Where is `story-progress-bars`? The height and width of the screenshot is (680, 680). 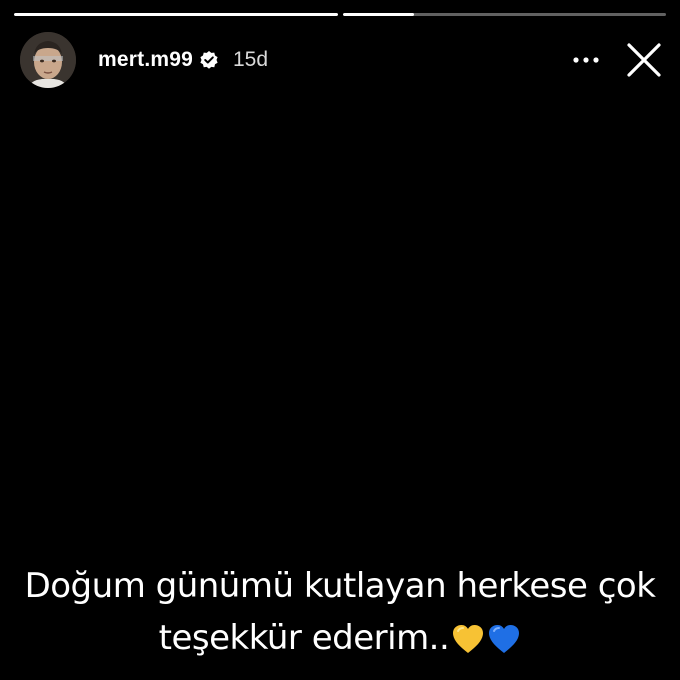
story-progress-bars is located at coordinates (340, 14).